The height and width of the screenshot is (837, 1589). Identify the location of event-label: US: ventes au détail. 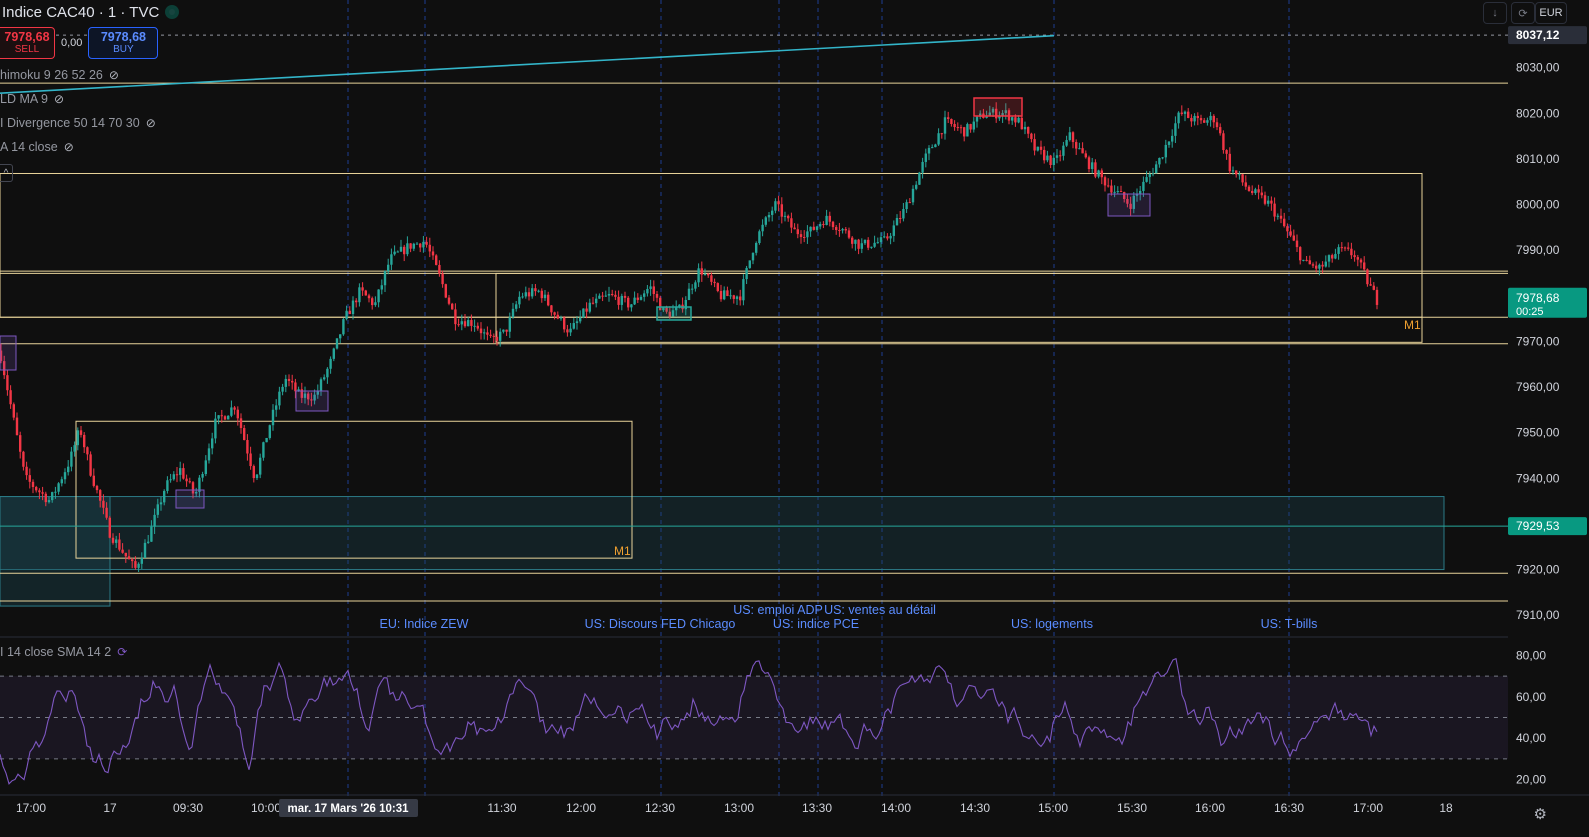
(880, 610).